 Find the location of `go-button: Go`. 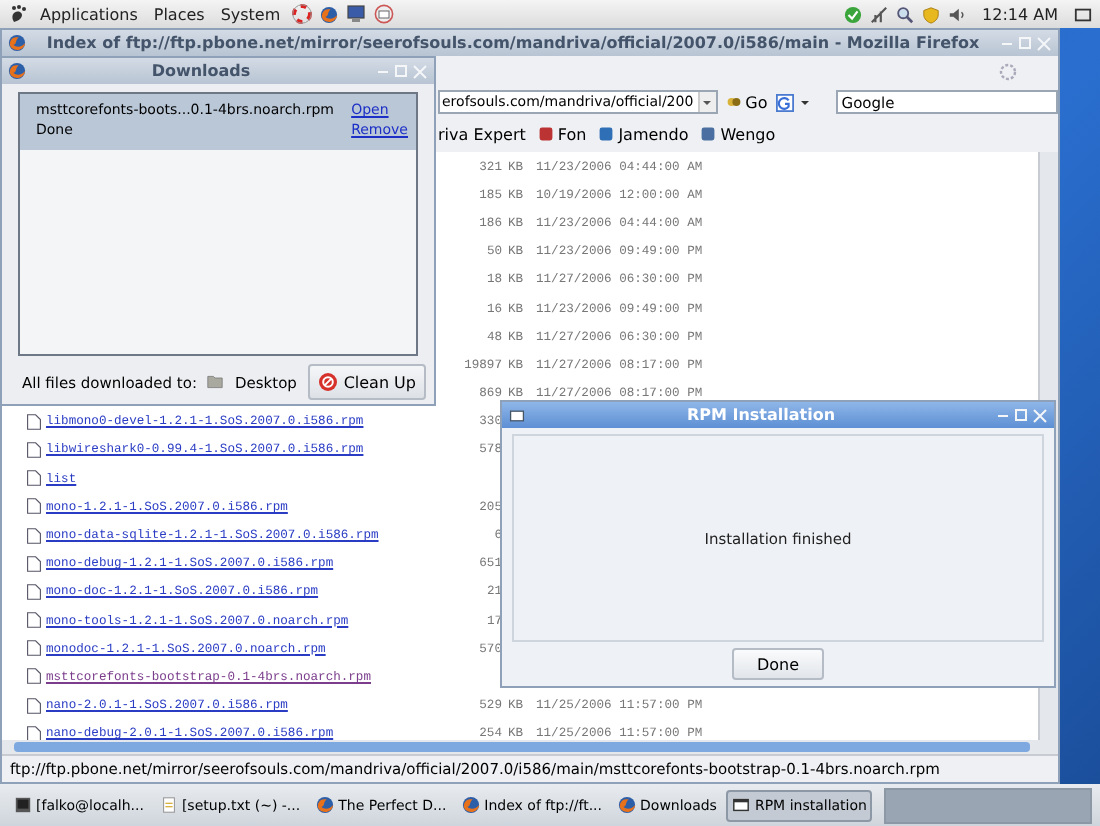

go-button: Go is located at coordinates (746, 102).